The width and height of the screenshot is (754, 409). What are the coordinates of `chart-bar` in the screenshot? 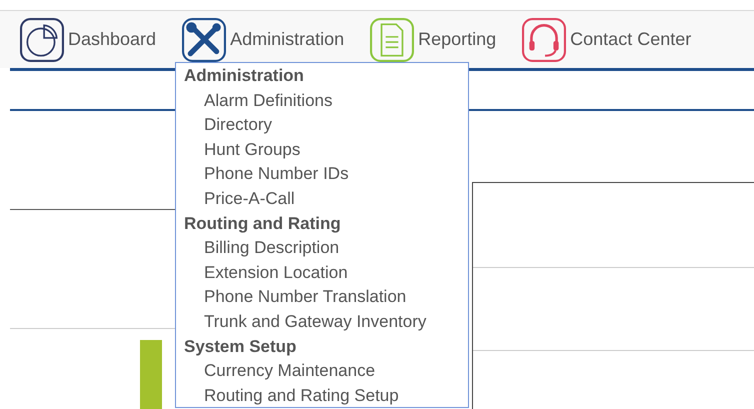 It's located at (151, 374).